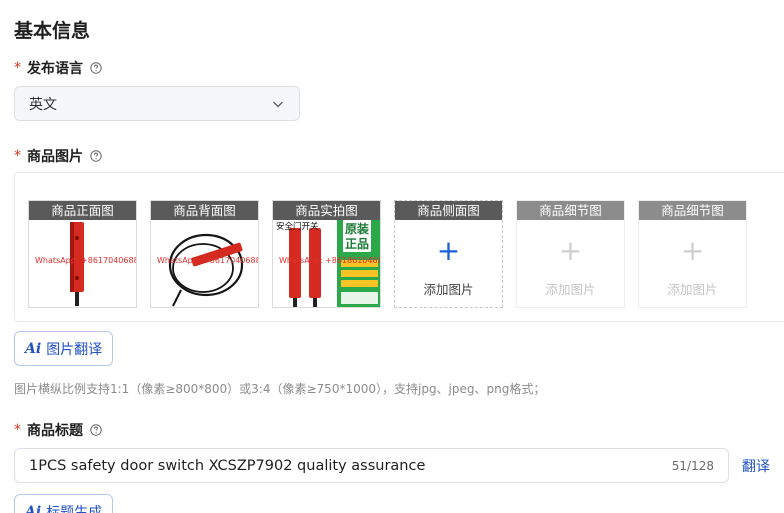 Image resolution: width=784 pixels, height=513 pixels. I want to click on images-label-text: 商品图片, so click(55, 157).